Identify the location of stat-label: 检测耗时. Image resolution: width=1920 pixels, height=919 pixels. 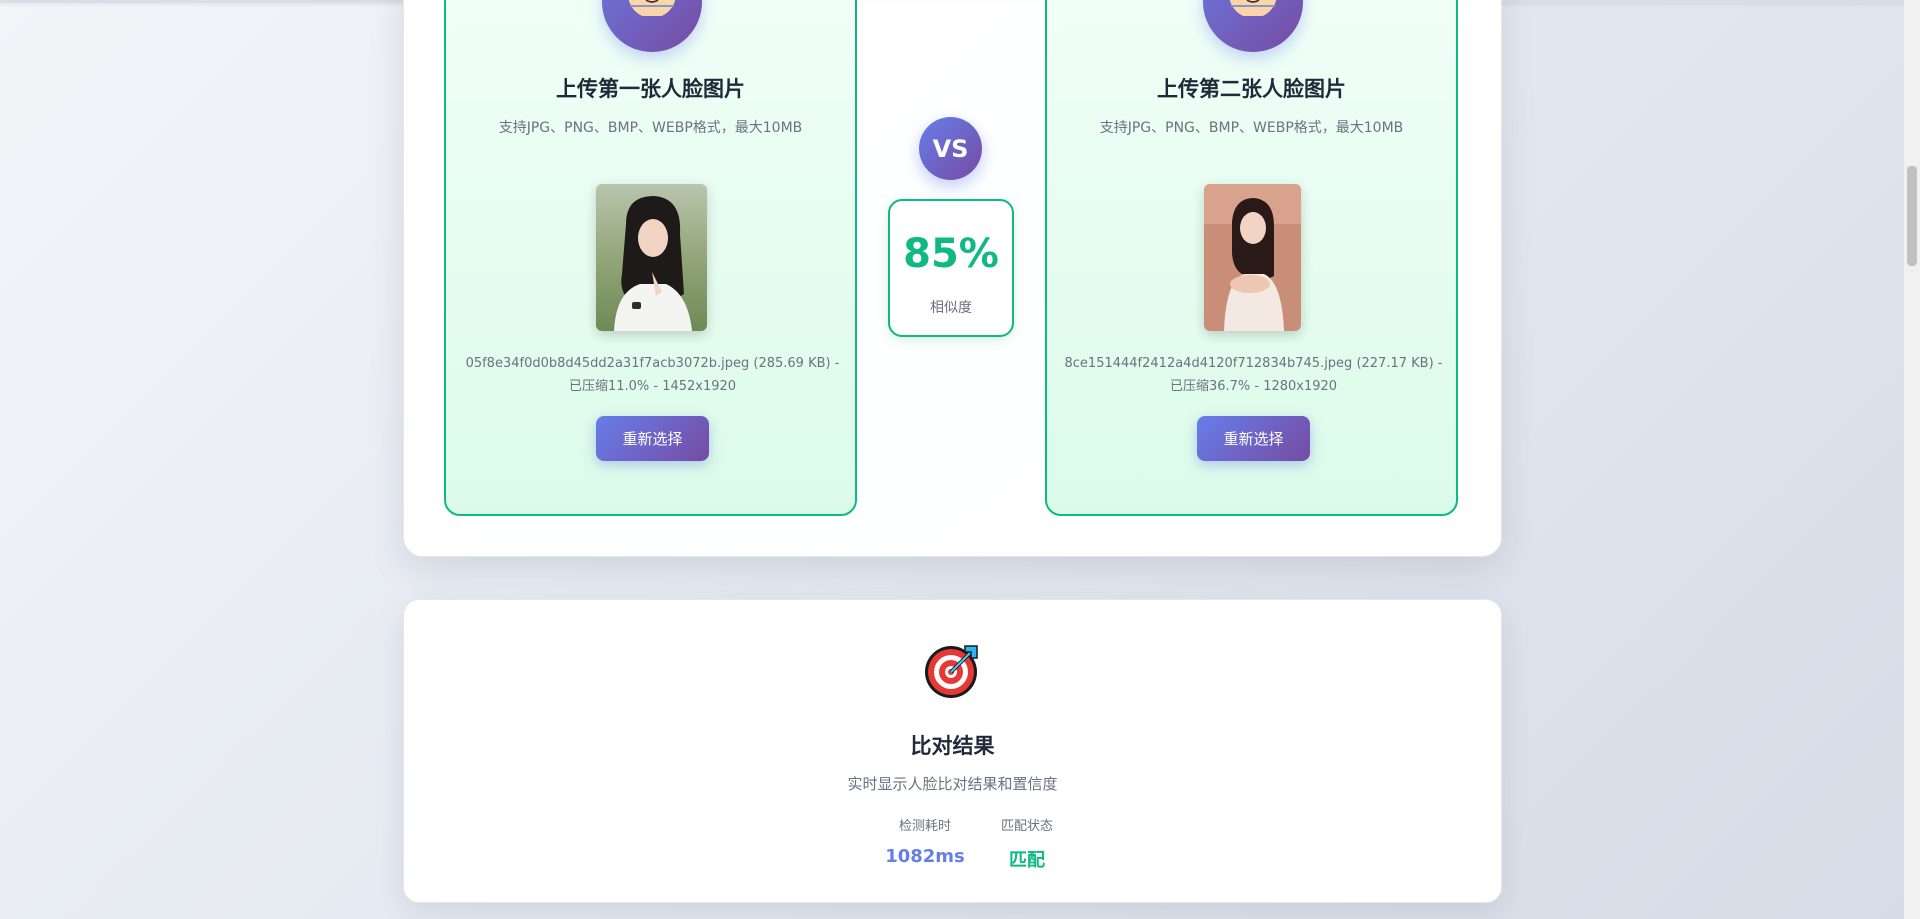
(924, 826).